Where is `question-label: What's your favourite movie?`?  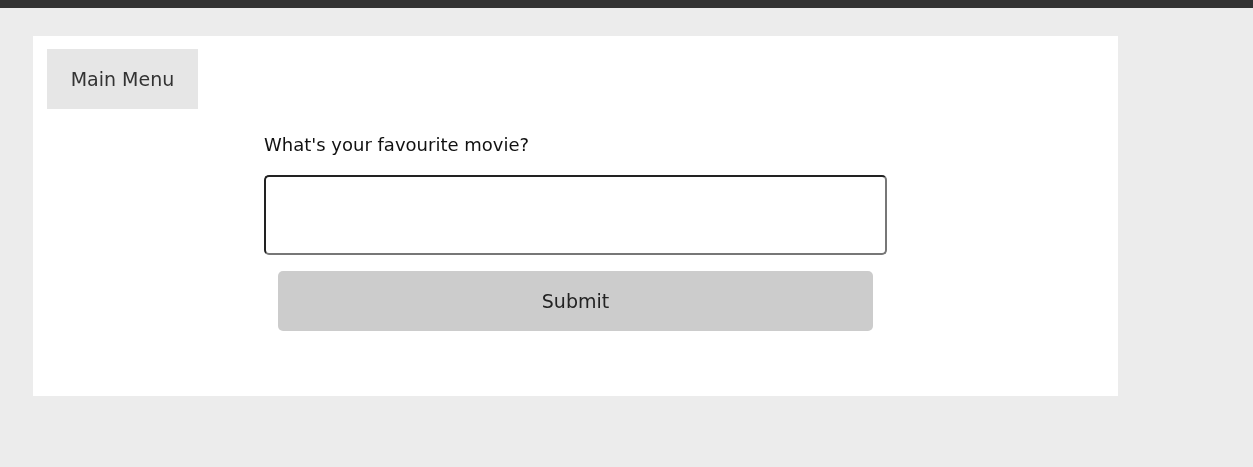 question-label: What's your favourite movie? is located at coordinates (397, 145).